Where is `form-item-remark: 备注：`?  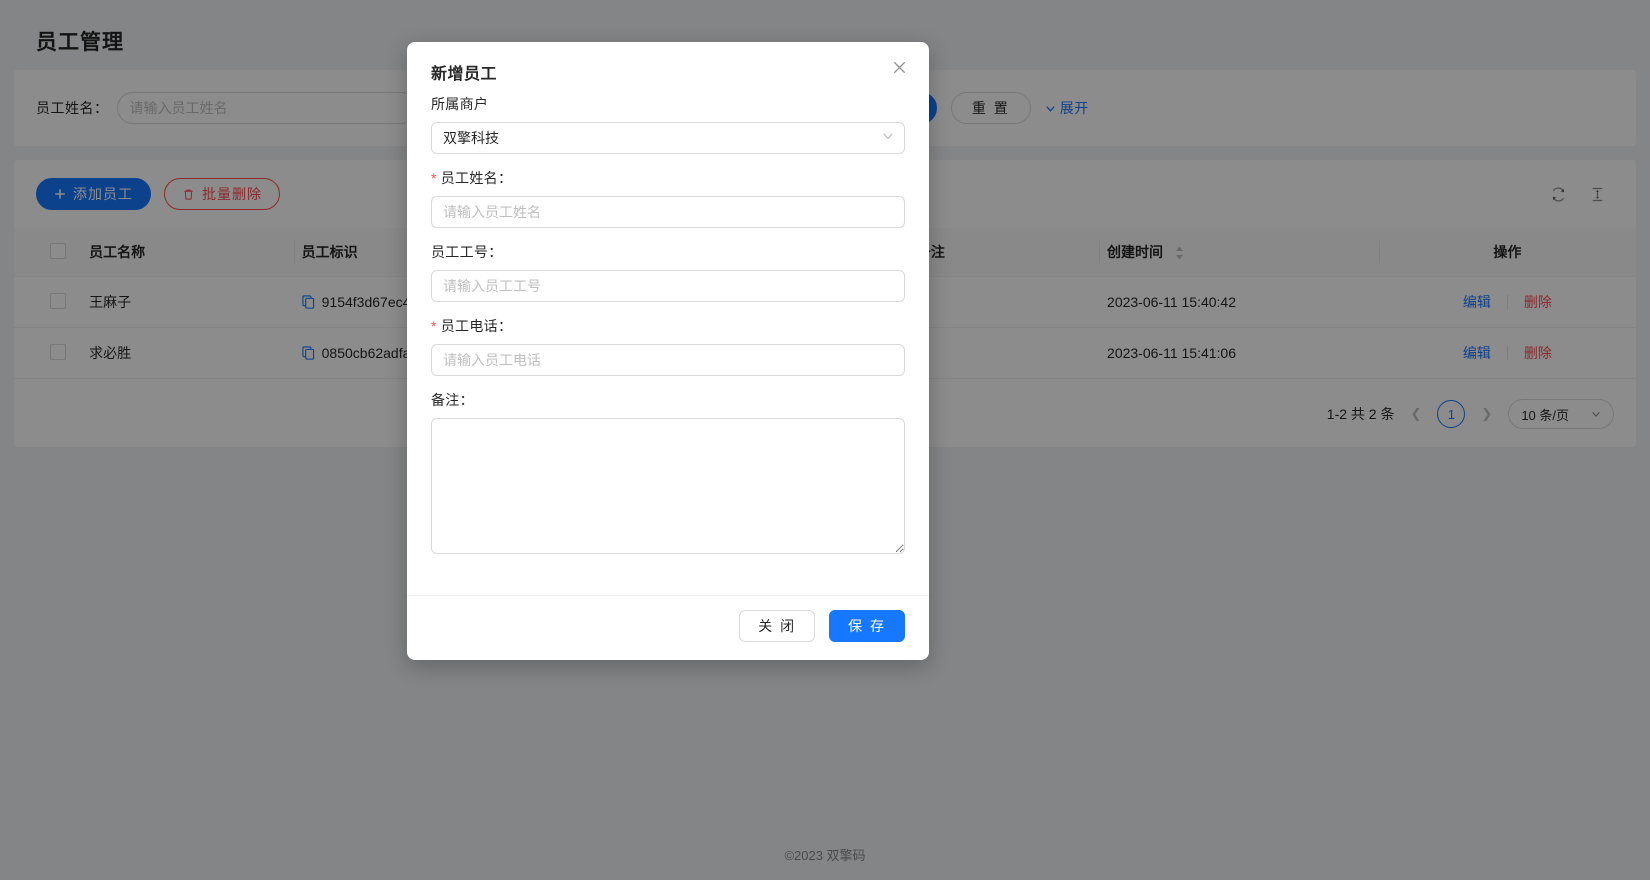
form-item-remark: 备注： is located at coordinates (668, 474).